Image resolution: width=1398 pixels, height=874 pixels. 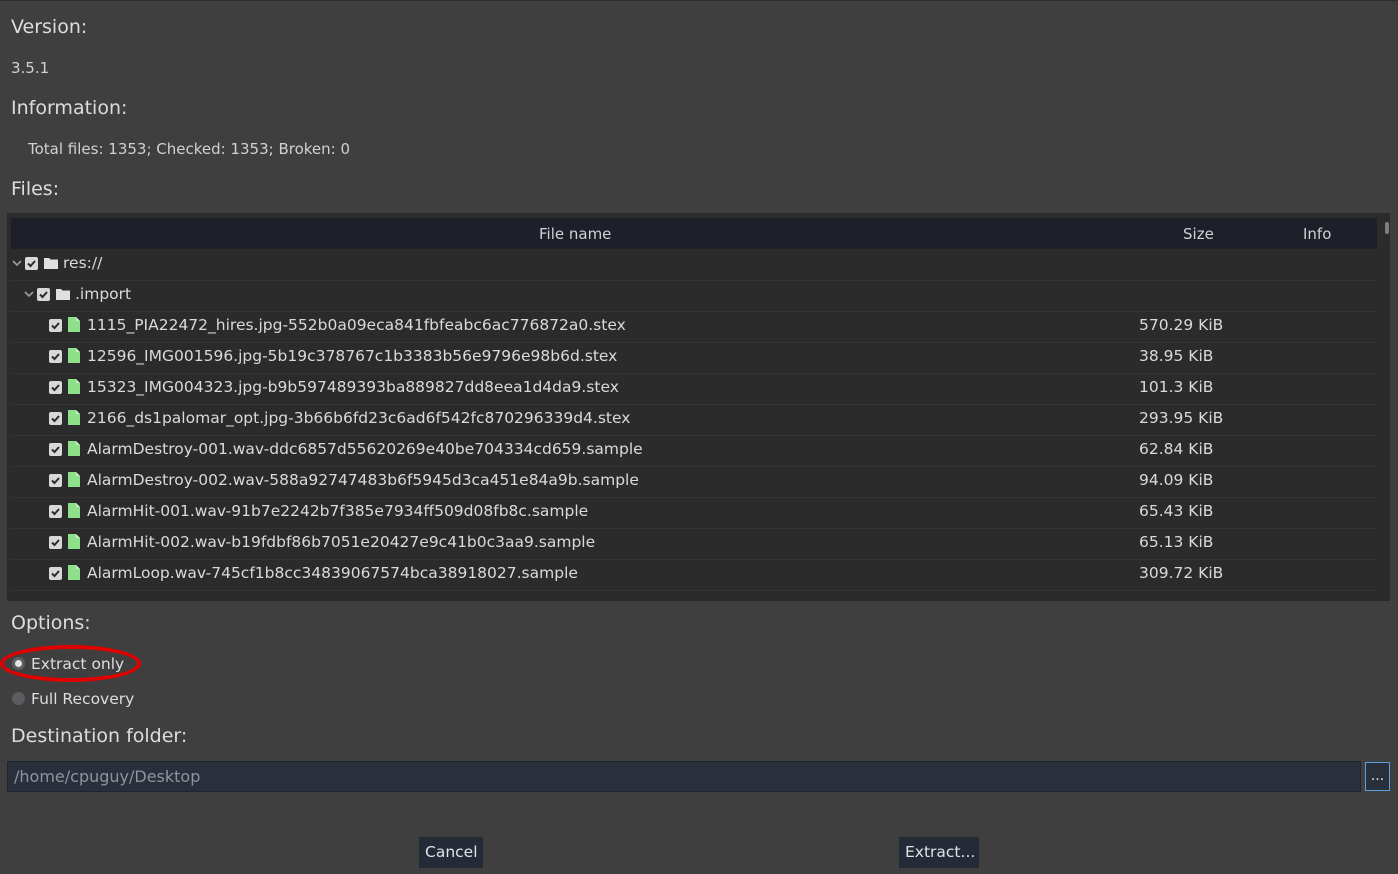 What do you see at coordinates (99, 736) in the screenshot?
I see `destination-heading: Destination folder:` at bounding box center [99, 736].